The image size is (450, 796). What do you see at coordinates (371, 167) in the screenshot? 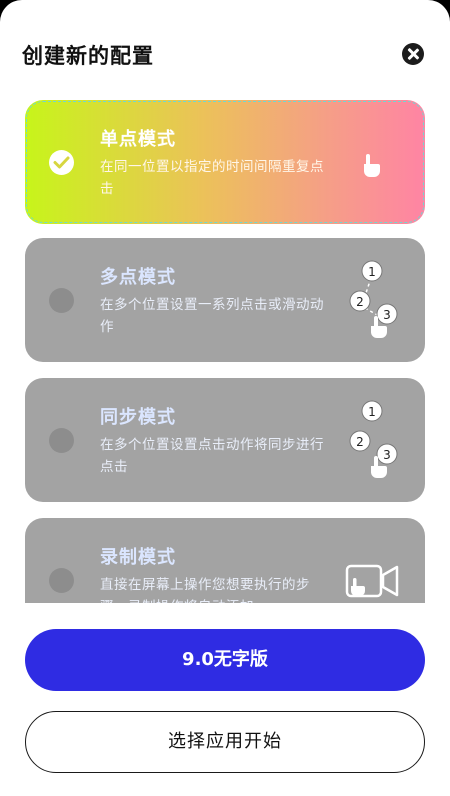
I see `single-tap-icon` at bounding box center [371, 167].